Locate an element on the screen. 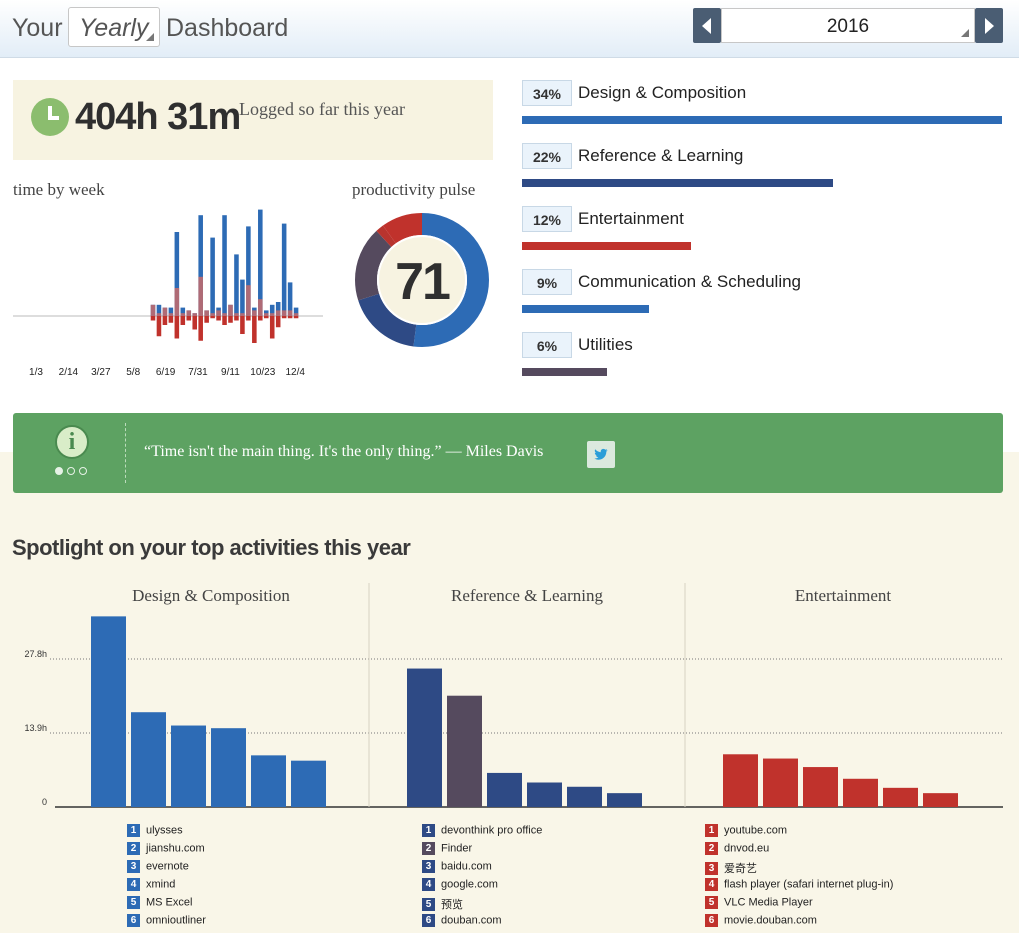 The image size is (1019, 933). app-list-item: 4 xmind is located at coordinates (166, 887).